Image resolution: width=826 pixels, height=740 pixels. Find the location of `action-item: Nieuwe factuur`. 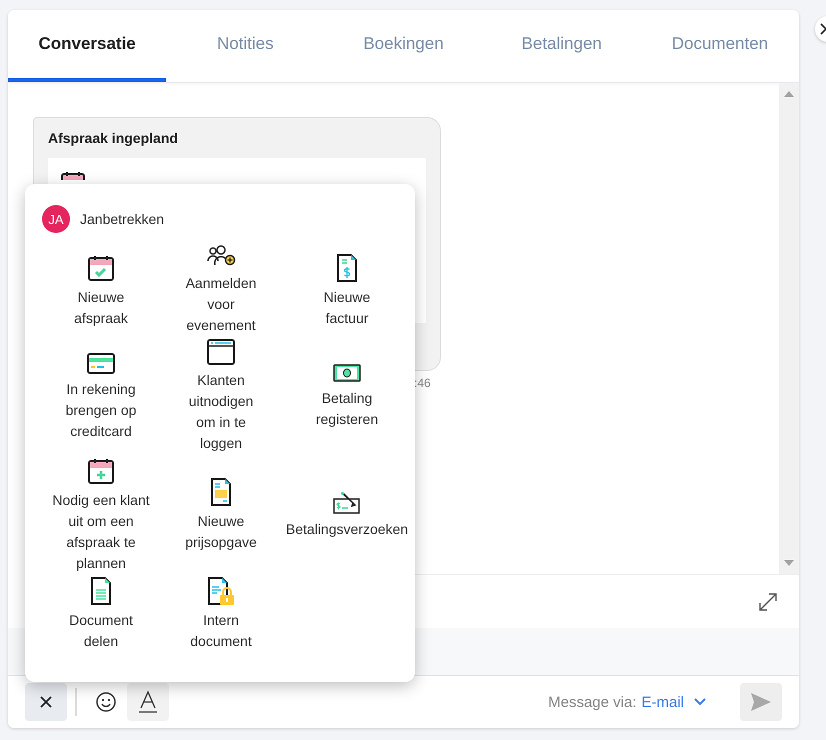

action-item: Nieuwe factuur is located at coordinates (347, 290).